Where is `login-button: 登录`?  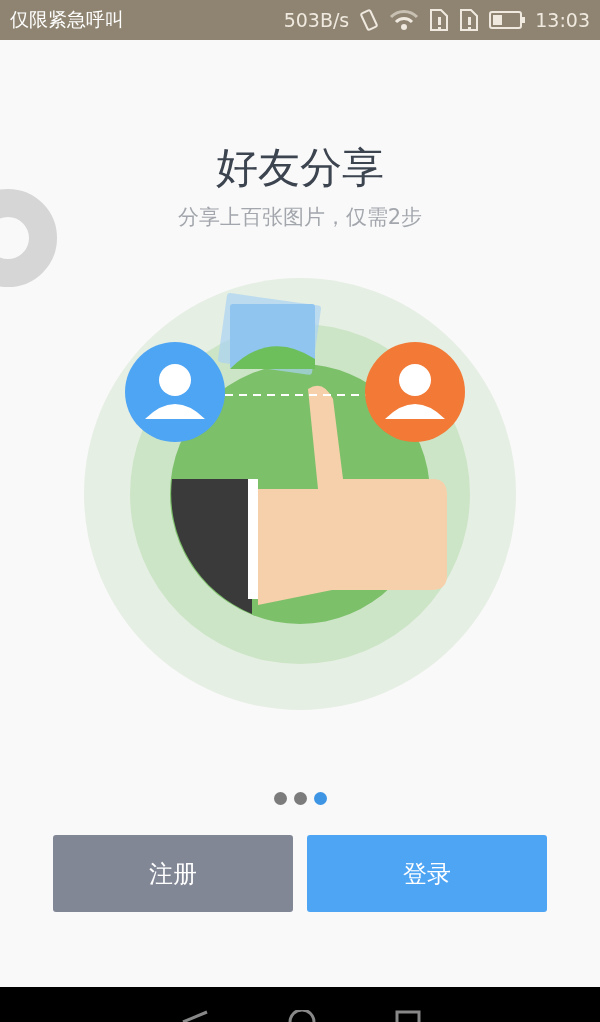
login-button: 登录 is located at coordinates (427, 873).